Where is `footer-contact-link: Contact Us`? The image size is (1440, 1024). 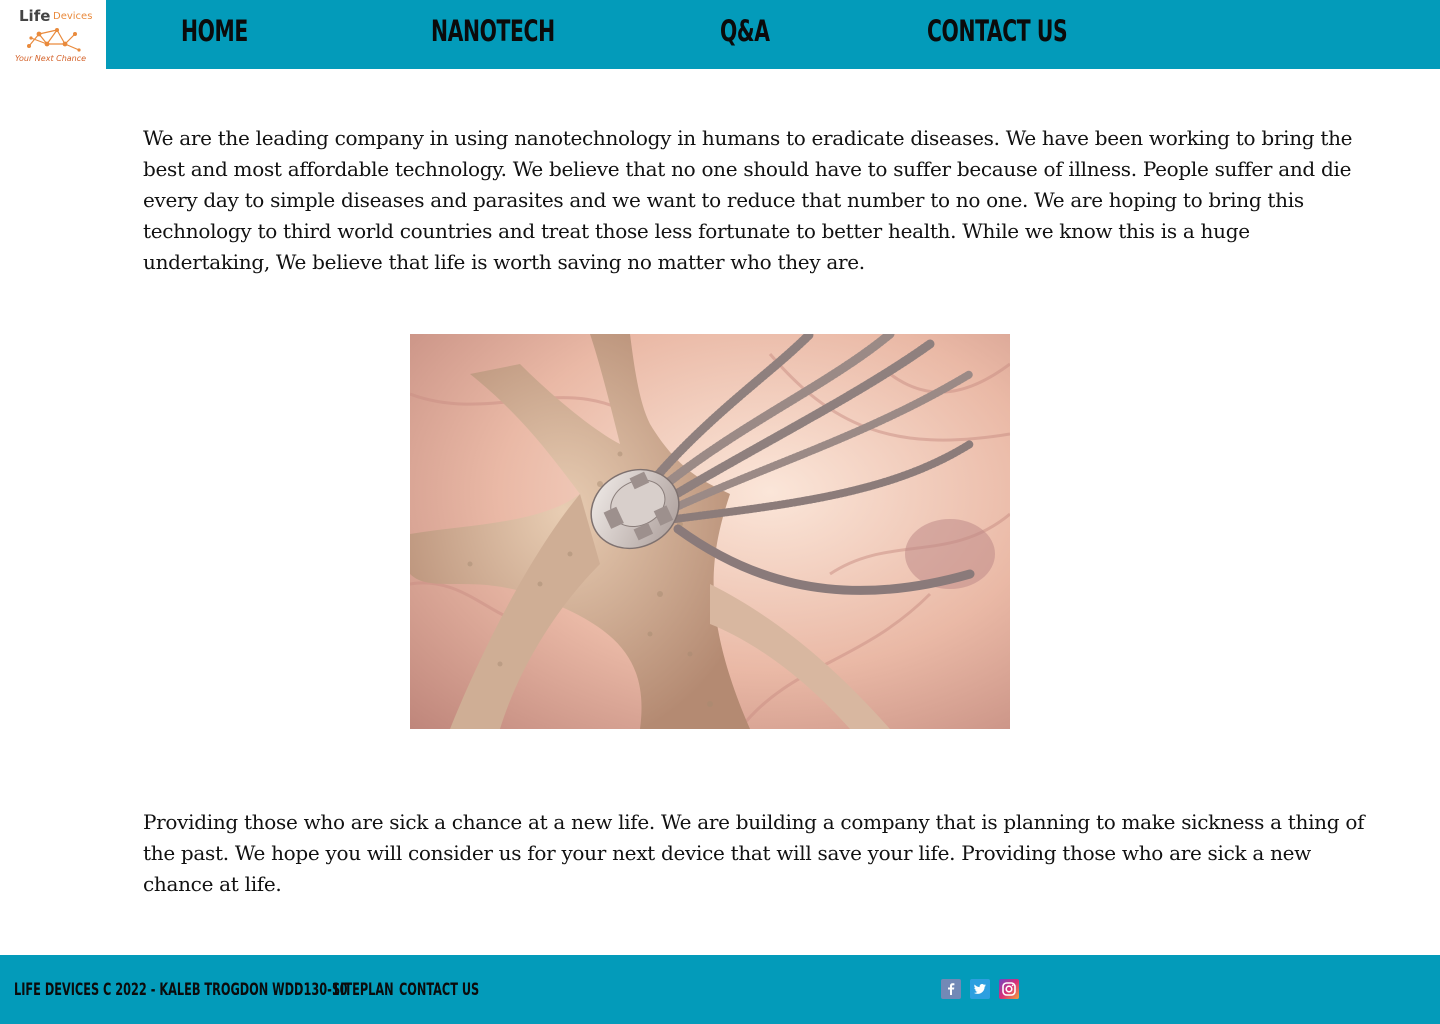 footer-contact-link: Contact Us is located at coordinates (439, 990).